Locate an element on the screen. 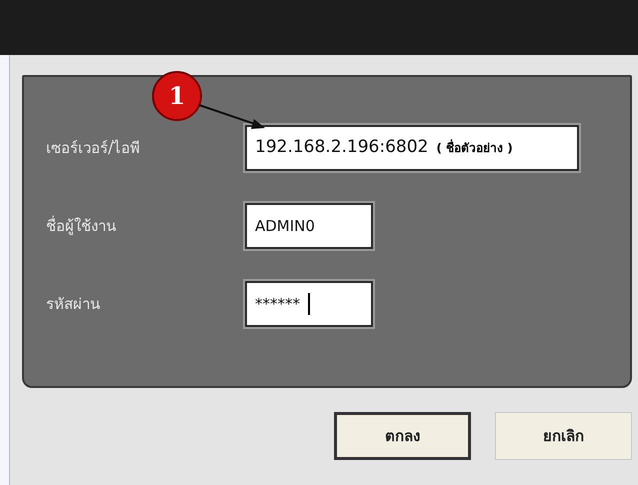 This screenshot has height=485, width=638. input-field: ADMIN0 is located at coordinates (309, 226).